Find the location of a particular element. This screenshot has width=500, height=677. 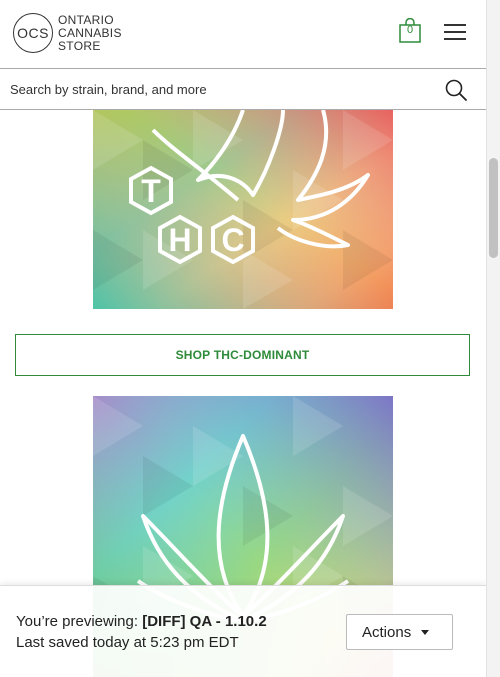

hamburger-menu-icon is located at coordinates (455, 32).